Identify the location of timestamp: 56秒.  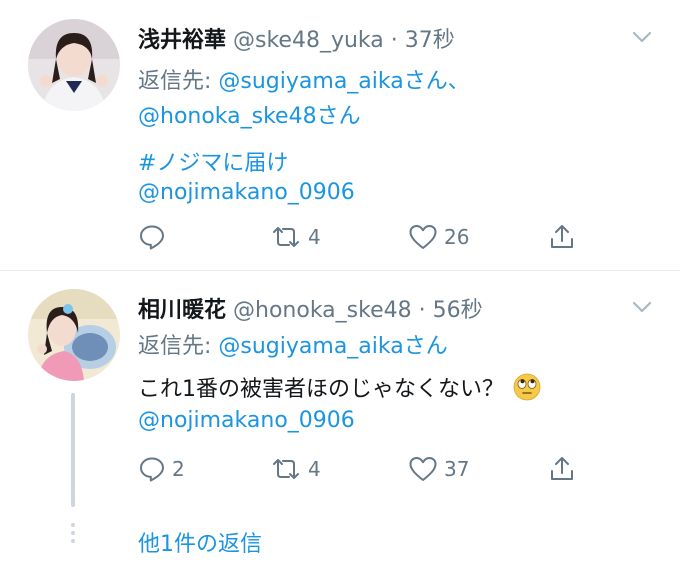
(458, 310).